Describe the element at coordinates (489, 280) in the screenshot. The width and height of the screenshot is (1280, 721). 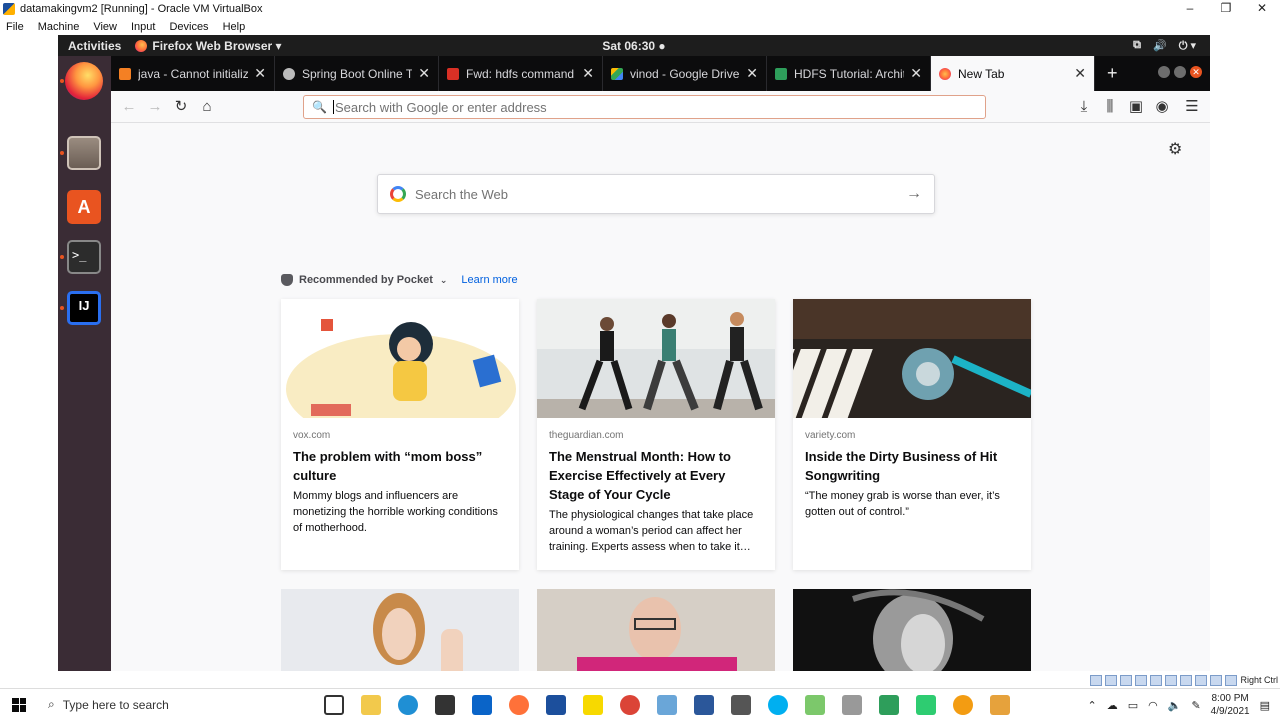
I see `learn-more-link: Learn more` at that location.